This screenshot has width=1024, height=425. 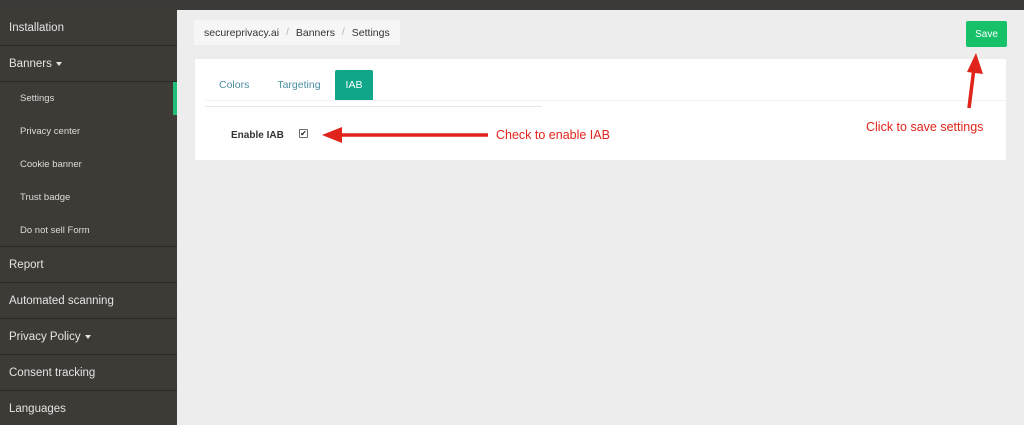 What do you see at coordinates (370, 32) in the screenshot?
I see `breadcrumb-item-settings: Settings` at bounding box center [370, 32].